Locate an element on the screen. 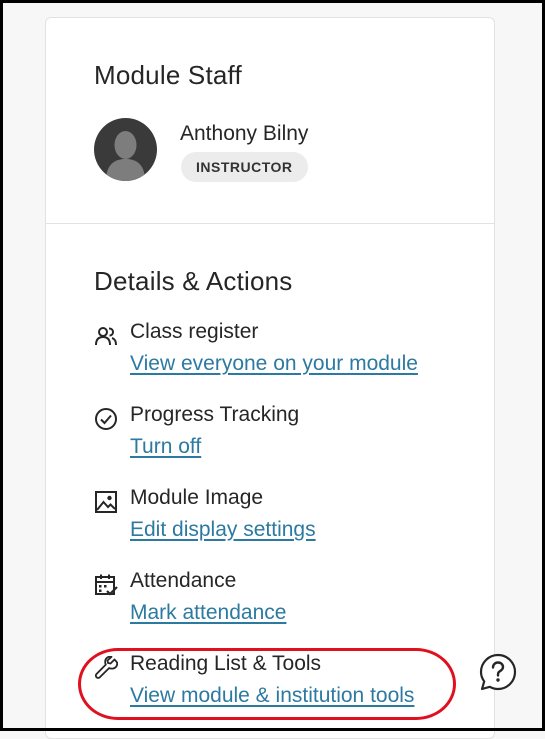 The image size is (545, 739). help-icon is located at coordinates (498, 672).